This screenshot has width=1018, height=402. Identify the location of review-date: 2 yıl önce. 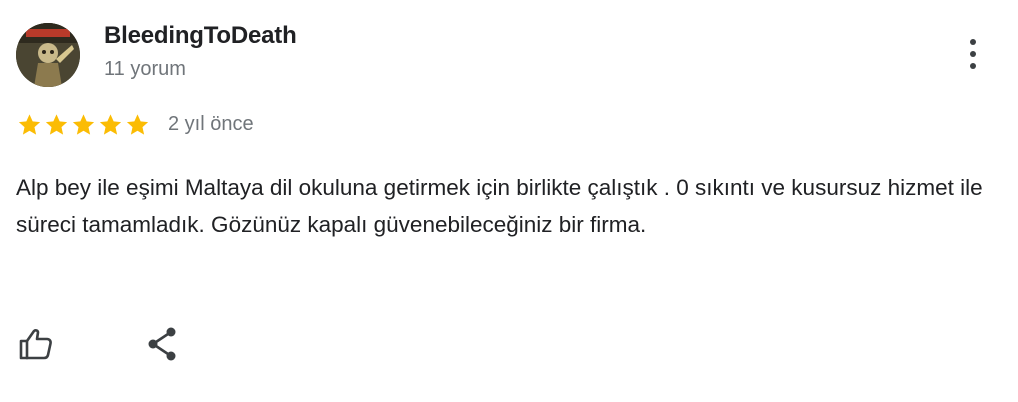
(211, 124).